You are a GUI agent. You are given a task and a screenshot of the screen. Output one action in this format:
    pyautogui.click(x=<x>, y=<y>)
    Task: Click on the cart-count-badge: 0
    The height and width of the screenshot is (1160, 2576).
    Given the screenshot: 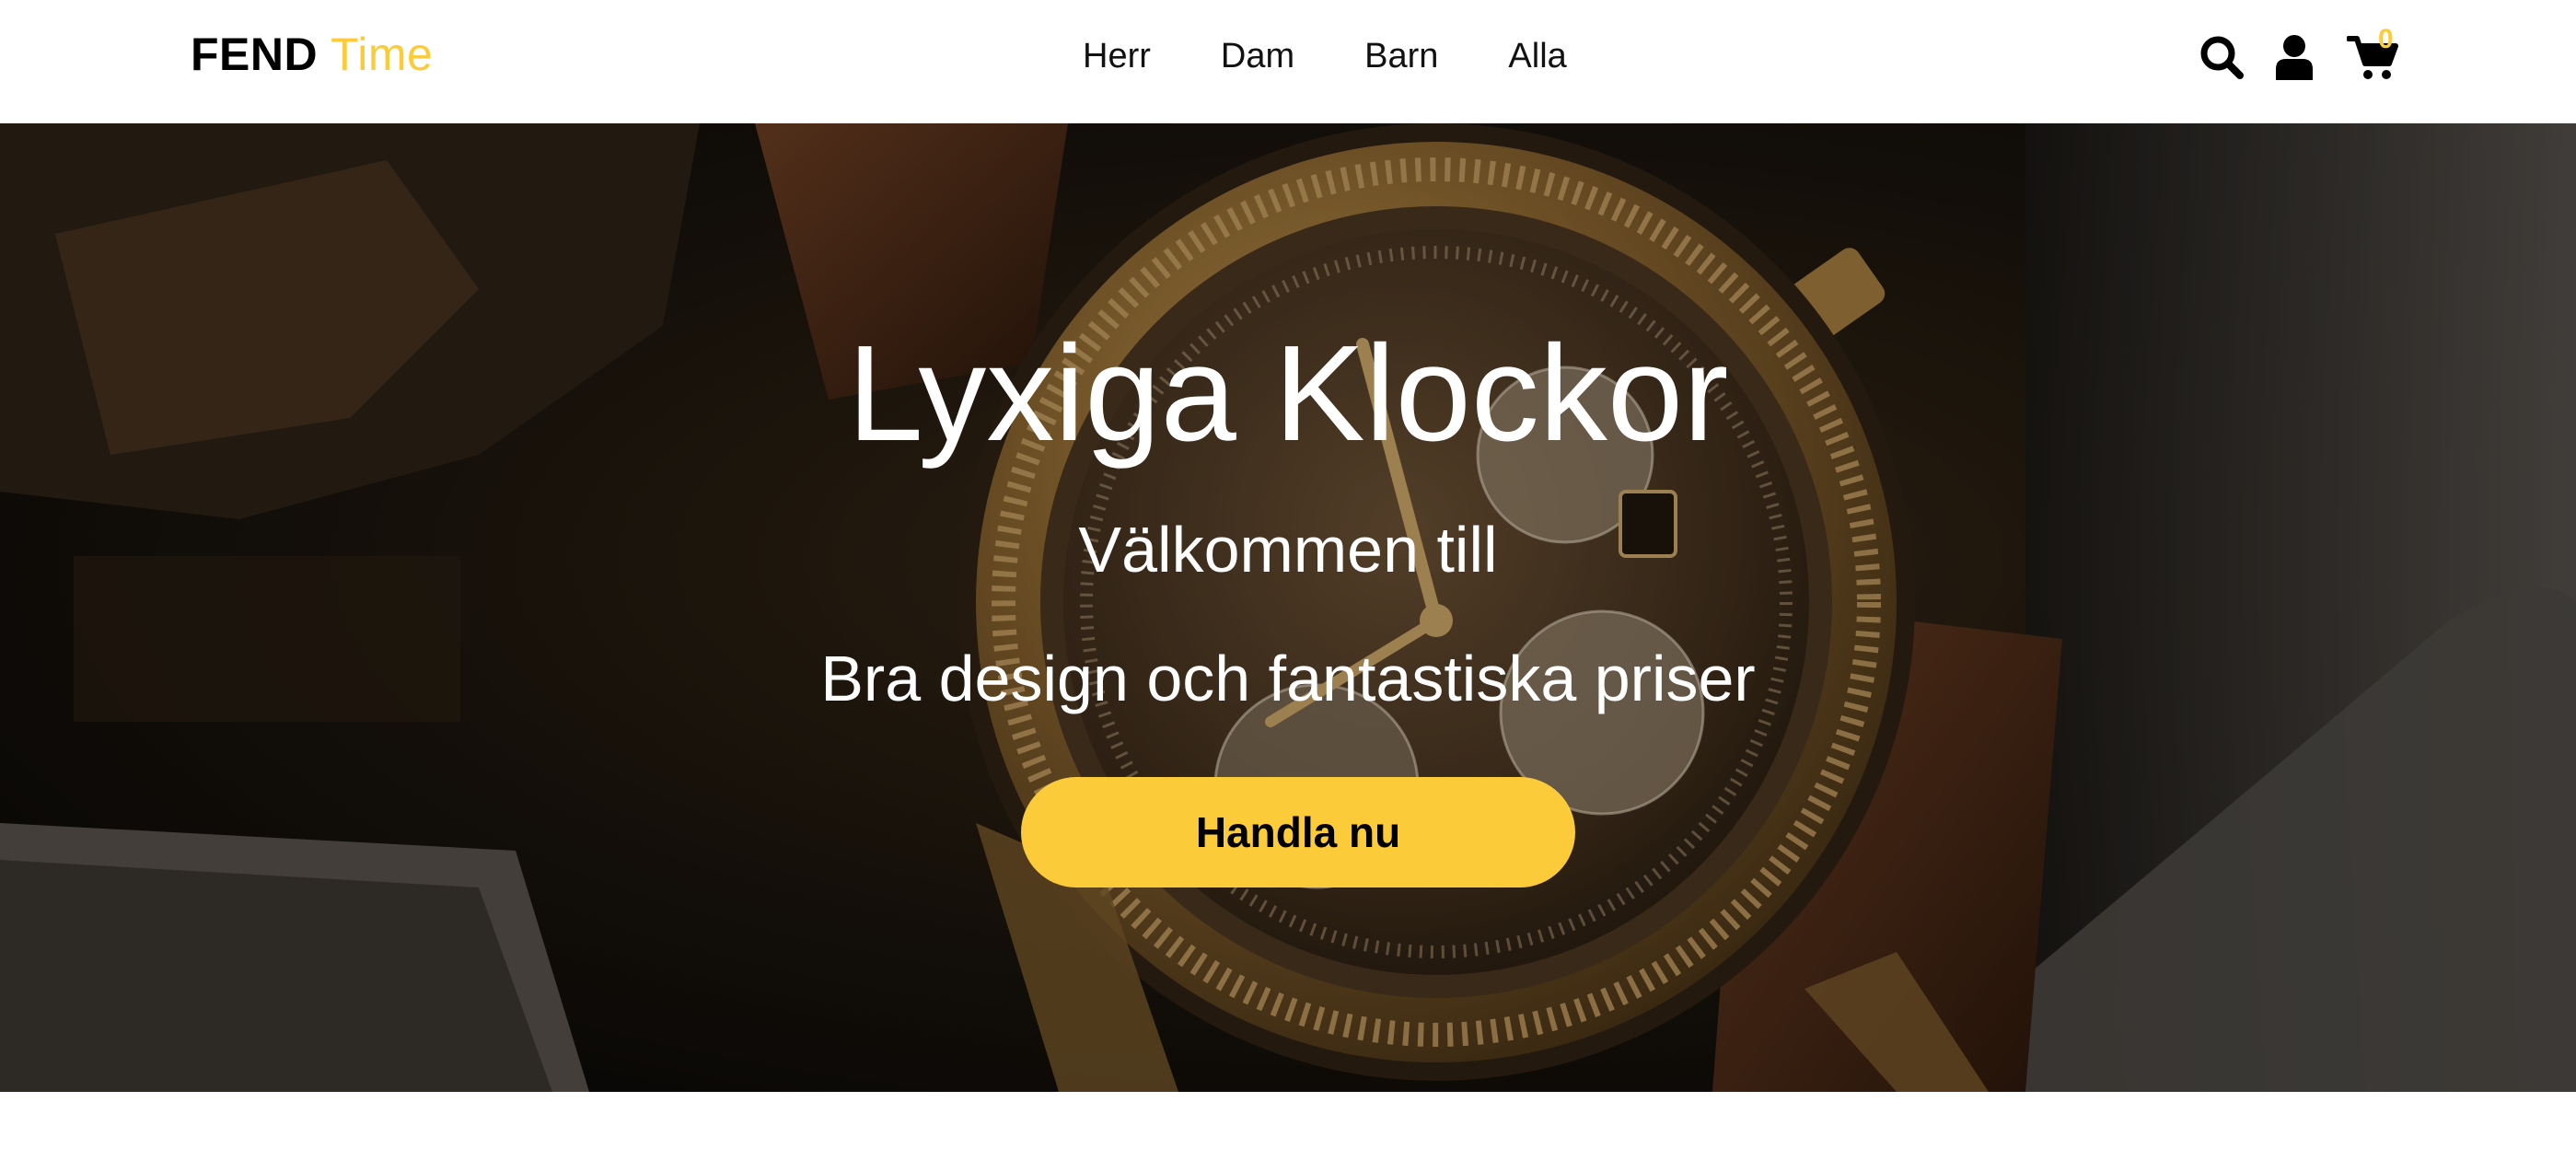 What is the action you would take?
    pyautogui.click(x=2386, y=39)
    